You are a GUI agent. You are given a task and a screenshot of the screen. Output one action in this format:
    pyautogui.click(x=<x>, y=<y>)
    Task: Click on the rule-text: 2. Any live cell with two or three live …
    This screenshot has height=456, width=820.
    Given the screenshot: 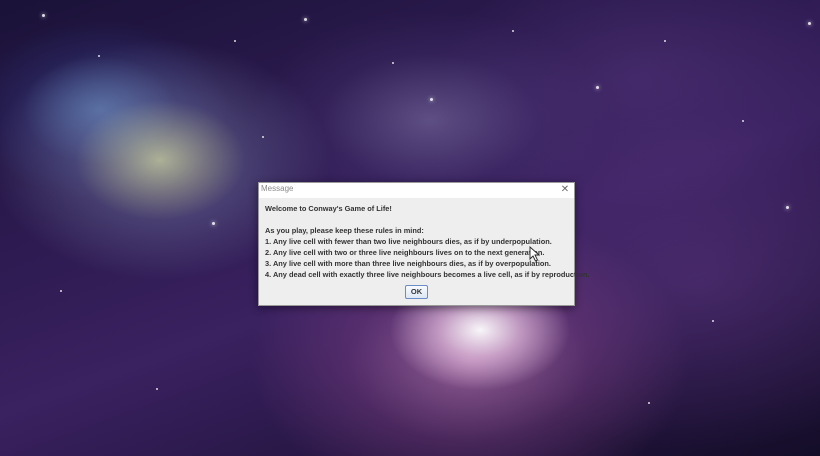 What is the action you would take?
    pyautogui.click(x=405, y=252)
    